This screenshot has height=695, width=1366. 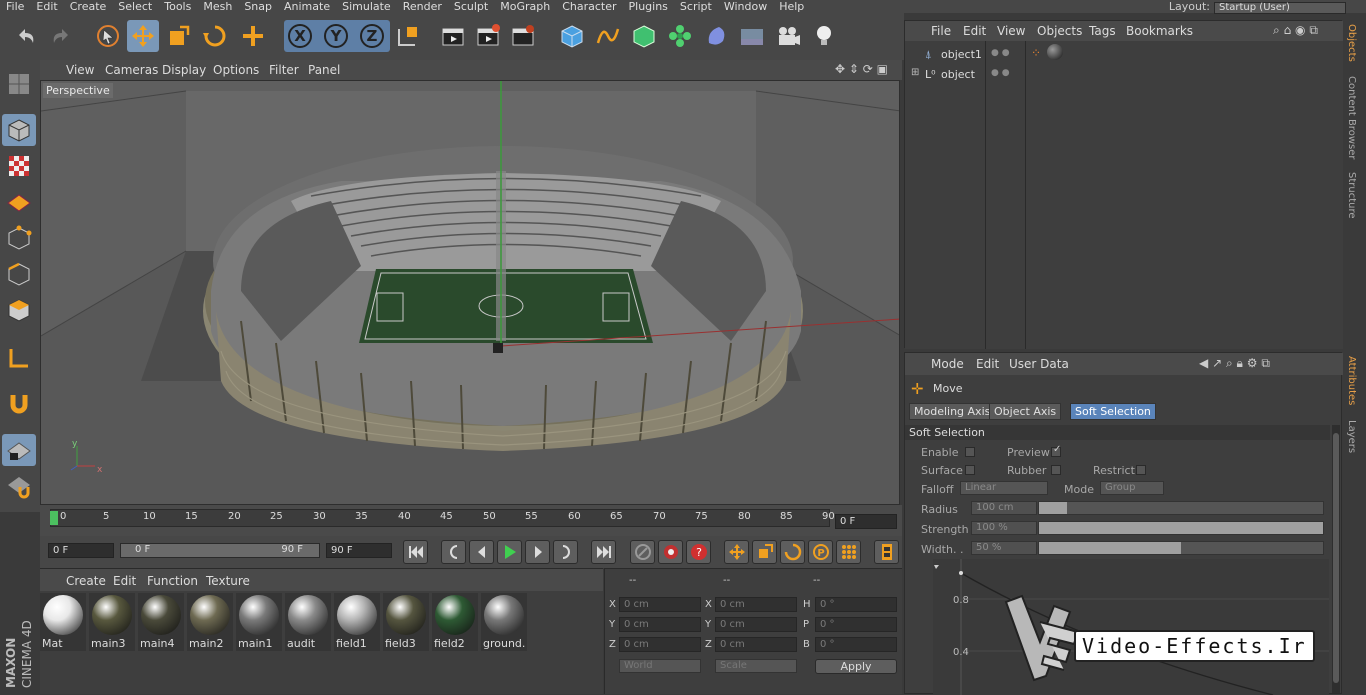 I want to click on material-swatch: field1, so click(x=357, y=622).